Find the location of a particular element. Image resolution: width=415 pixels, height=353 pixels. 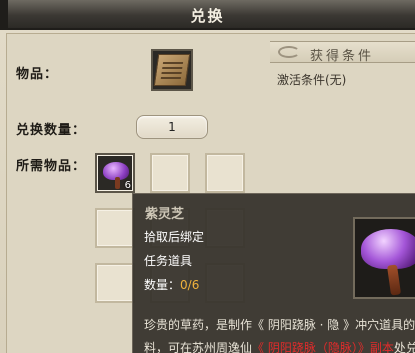

tooltip-description-line2: 料，可在苏州周逸仙《 阴阳跷脉（隐脉）》副本处兑 is located at coordinates (279, 346).